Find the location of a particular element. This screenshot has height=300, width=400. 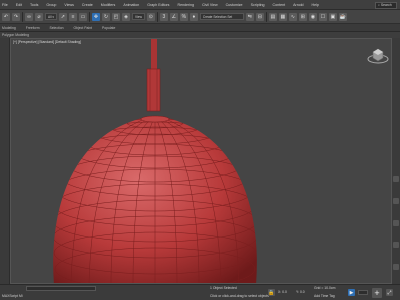

ribbon-tab-selection: Selection is located at coordinates (57, 28).